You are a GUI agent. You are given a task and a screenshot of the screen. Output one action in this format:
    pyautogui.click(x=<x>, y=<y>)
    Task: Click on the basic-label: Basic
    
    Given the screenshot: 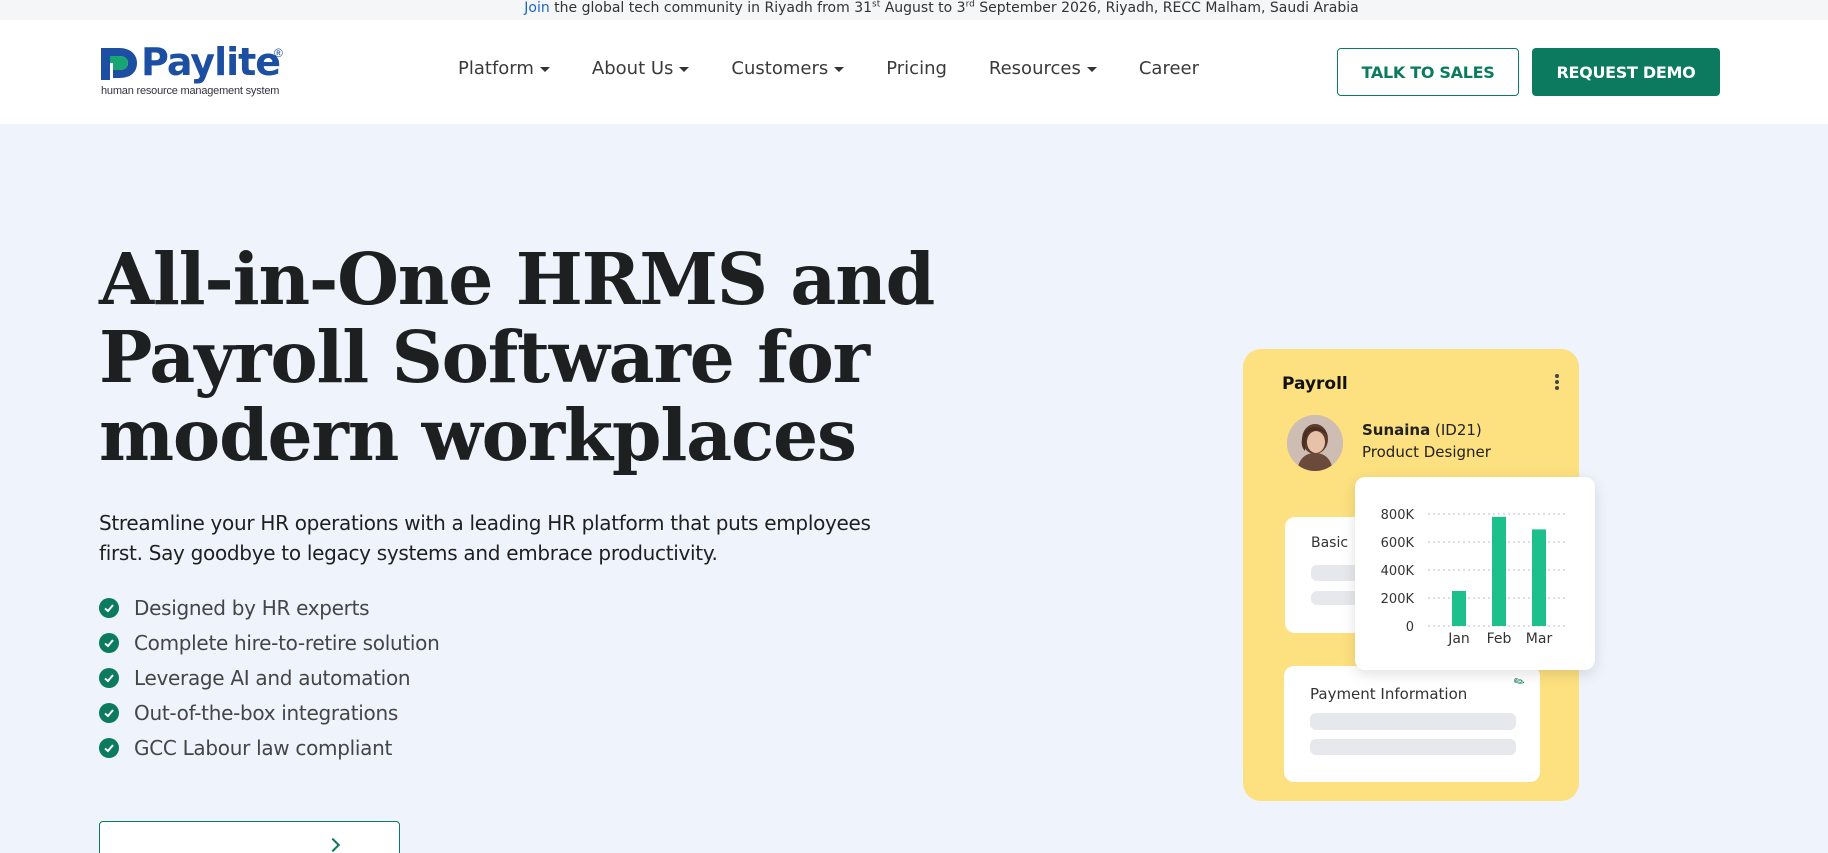 What is the action you would take?
    pyautogui.click(x=1330, y=543)
    